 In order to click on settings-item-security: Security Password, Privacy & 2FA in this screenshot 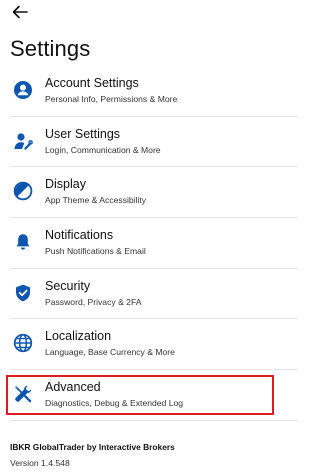, I will do `click(150, 294)`.